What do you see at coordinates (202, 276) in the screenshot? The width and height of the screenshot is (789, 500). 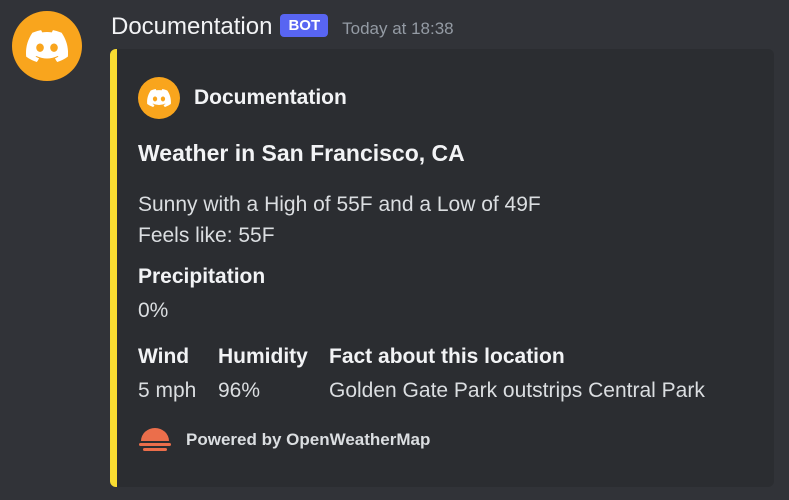 I see `field-name: Precipitation` at bounding box center [202, 276].